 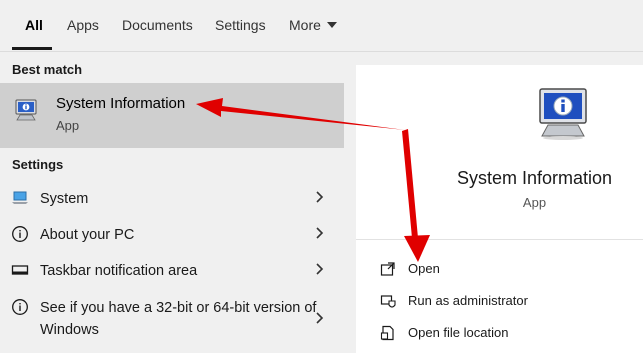 I want to click on file-location-icon, so click(x=387, y=333).